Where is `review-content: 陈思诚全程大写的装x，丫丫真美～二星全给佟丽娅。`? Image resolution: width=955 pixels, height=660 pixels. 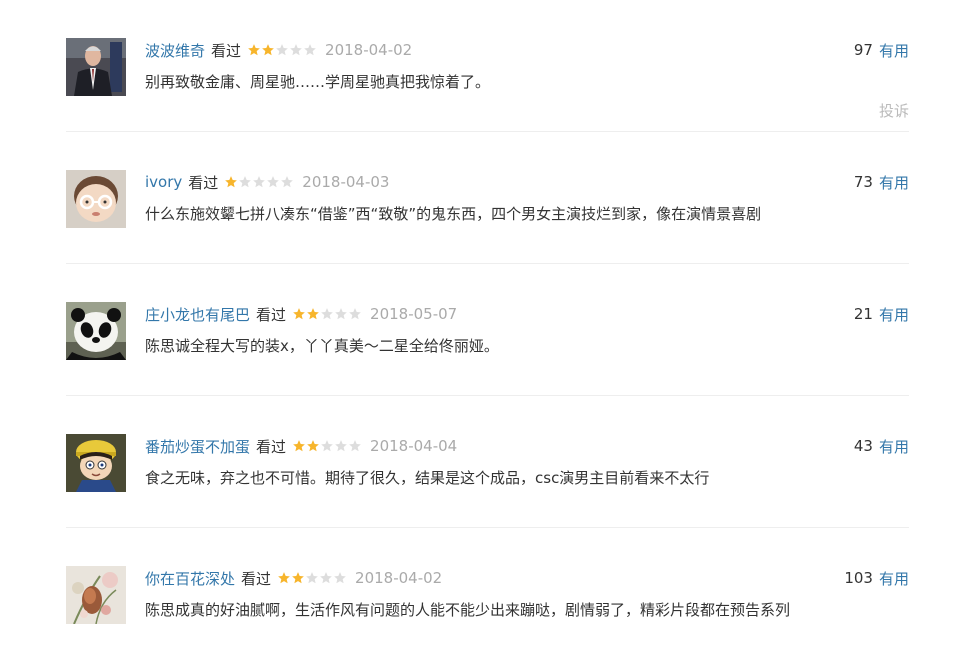 review-content: 陈思诚全程大写的装x，丫丫真美～二星全给佟丽娅。 is located at coordinates (322, 346).